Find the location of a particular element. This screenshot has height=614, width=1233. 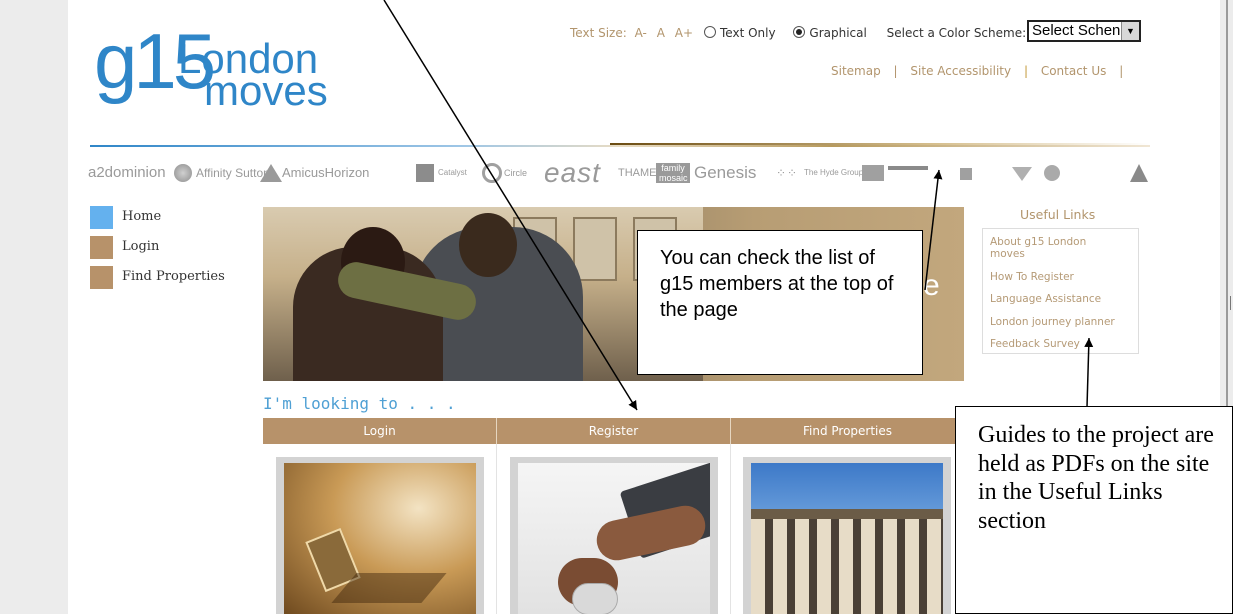

arrow-to-useful-links is located at coordinates (1089, 372).